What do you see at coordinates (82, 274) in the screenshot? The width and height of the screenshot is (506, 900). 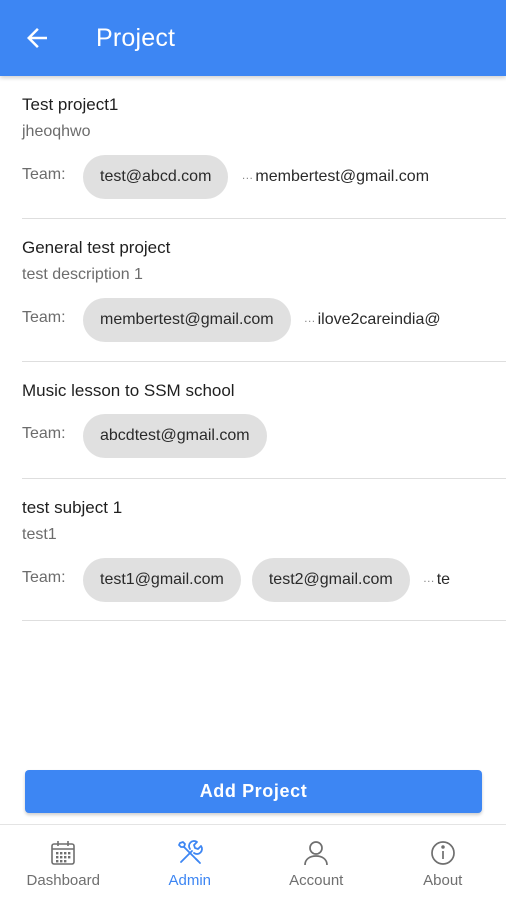 I see `project-description: test description 1` at bounding box center [82, 274].